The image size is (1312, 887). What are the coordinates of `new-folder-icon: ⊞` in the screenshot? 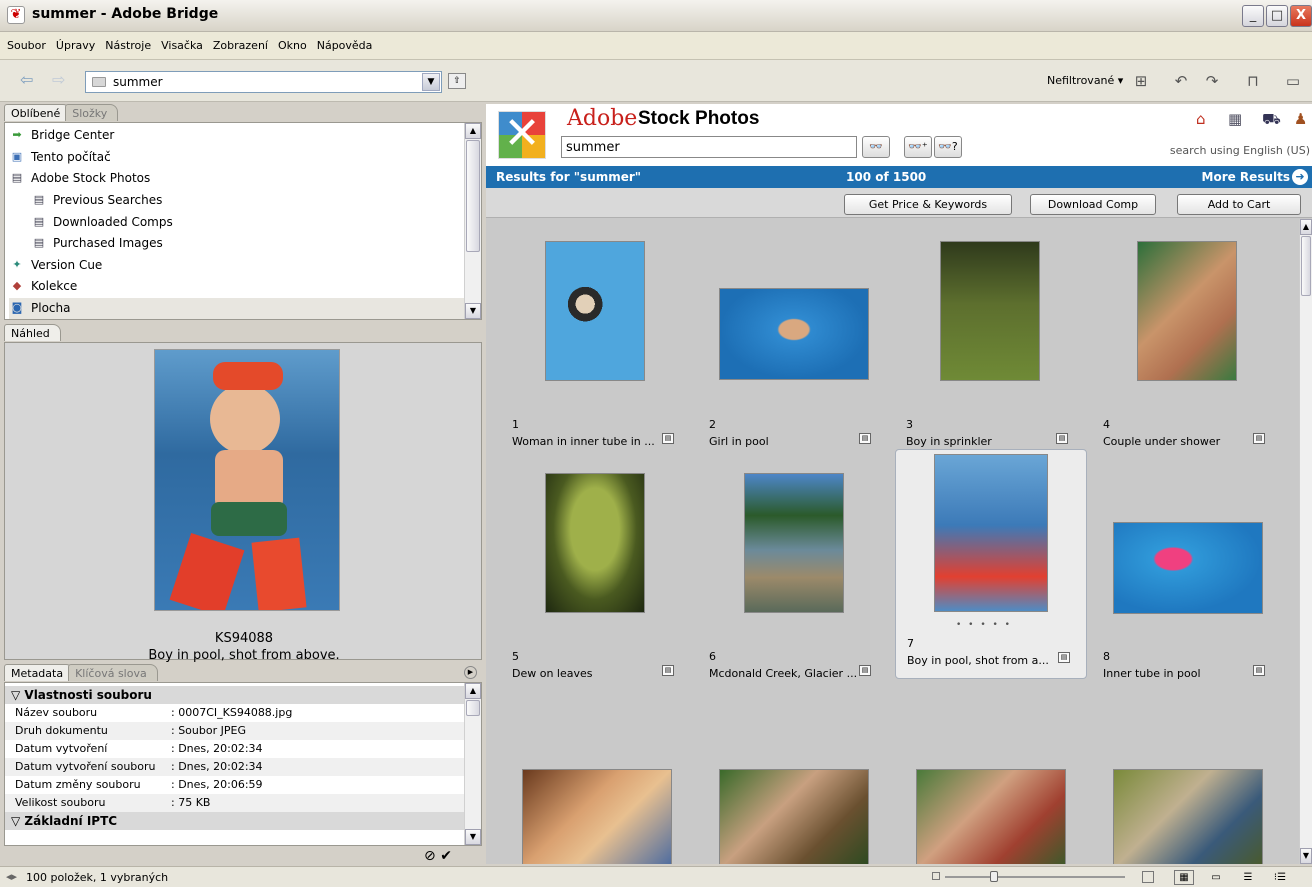 It's located at (1141, 81).